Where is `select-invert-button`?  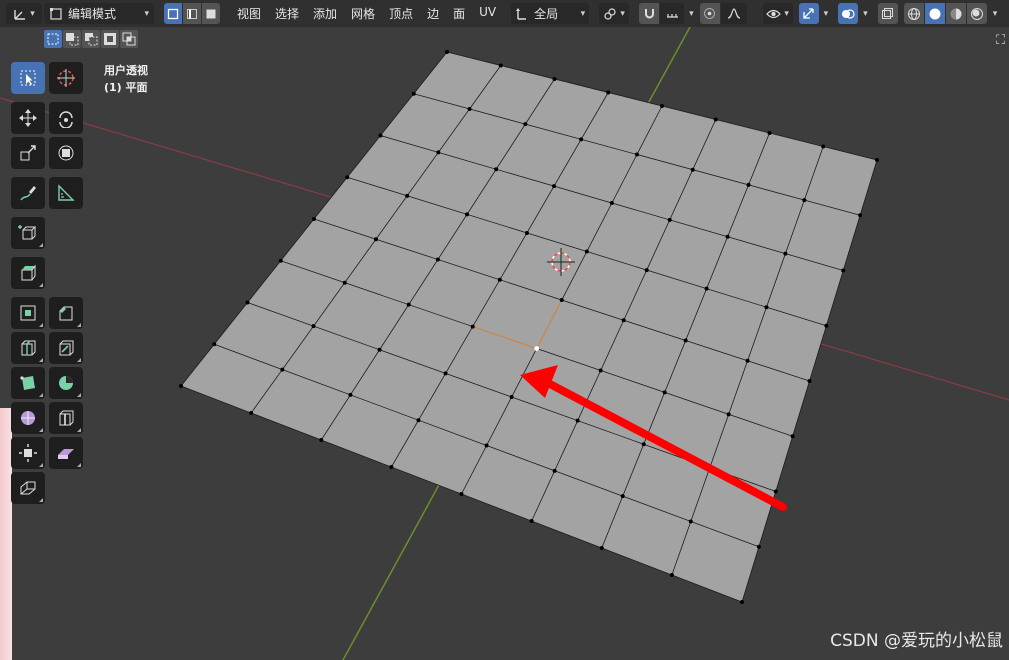 select-invert-button is located at coordinates (110, 39).